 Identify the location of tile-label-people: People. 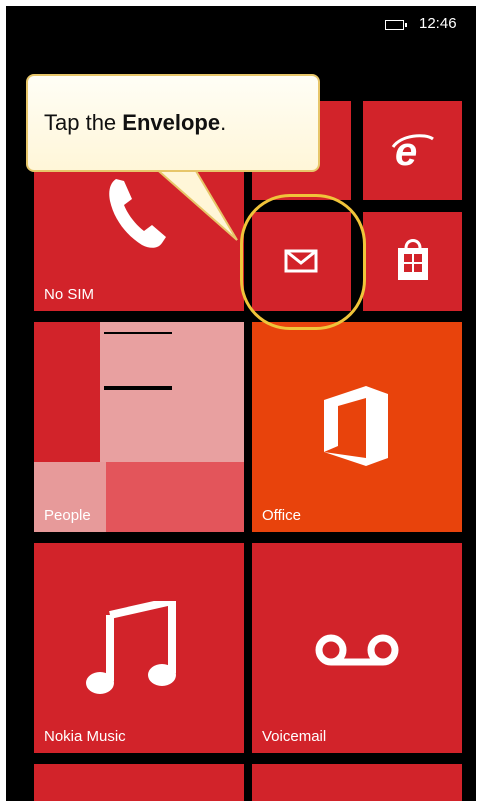
(67, 515).